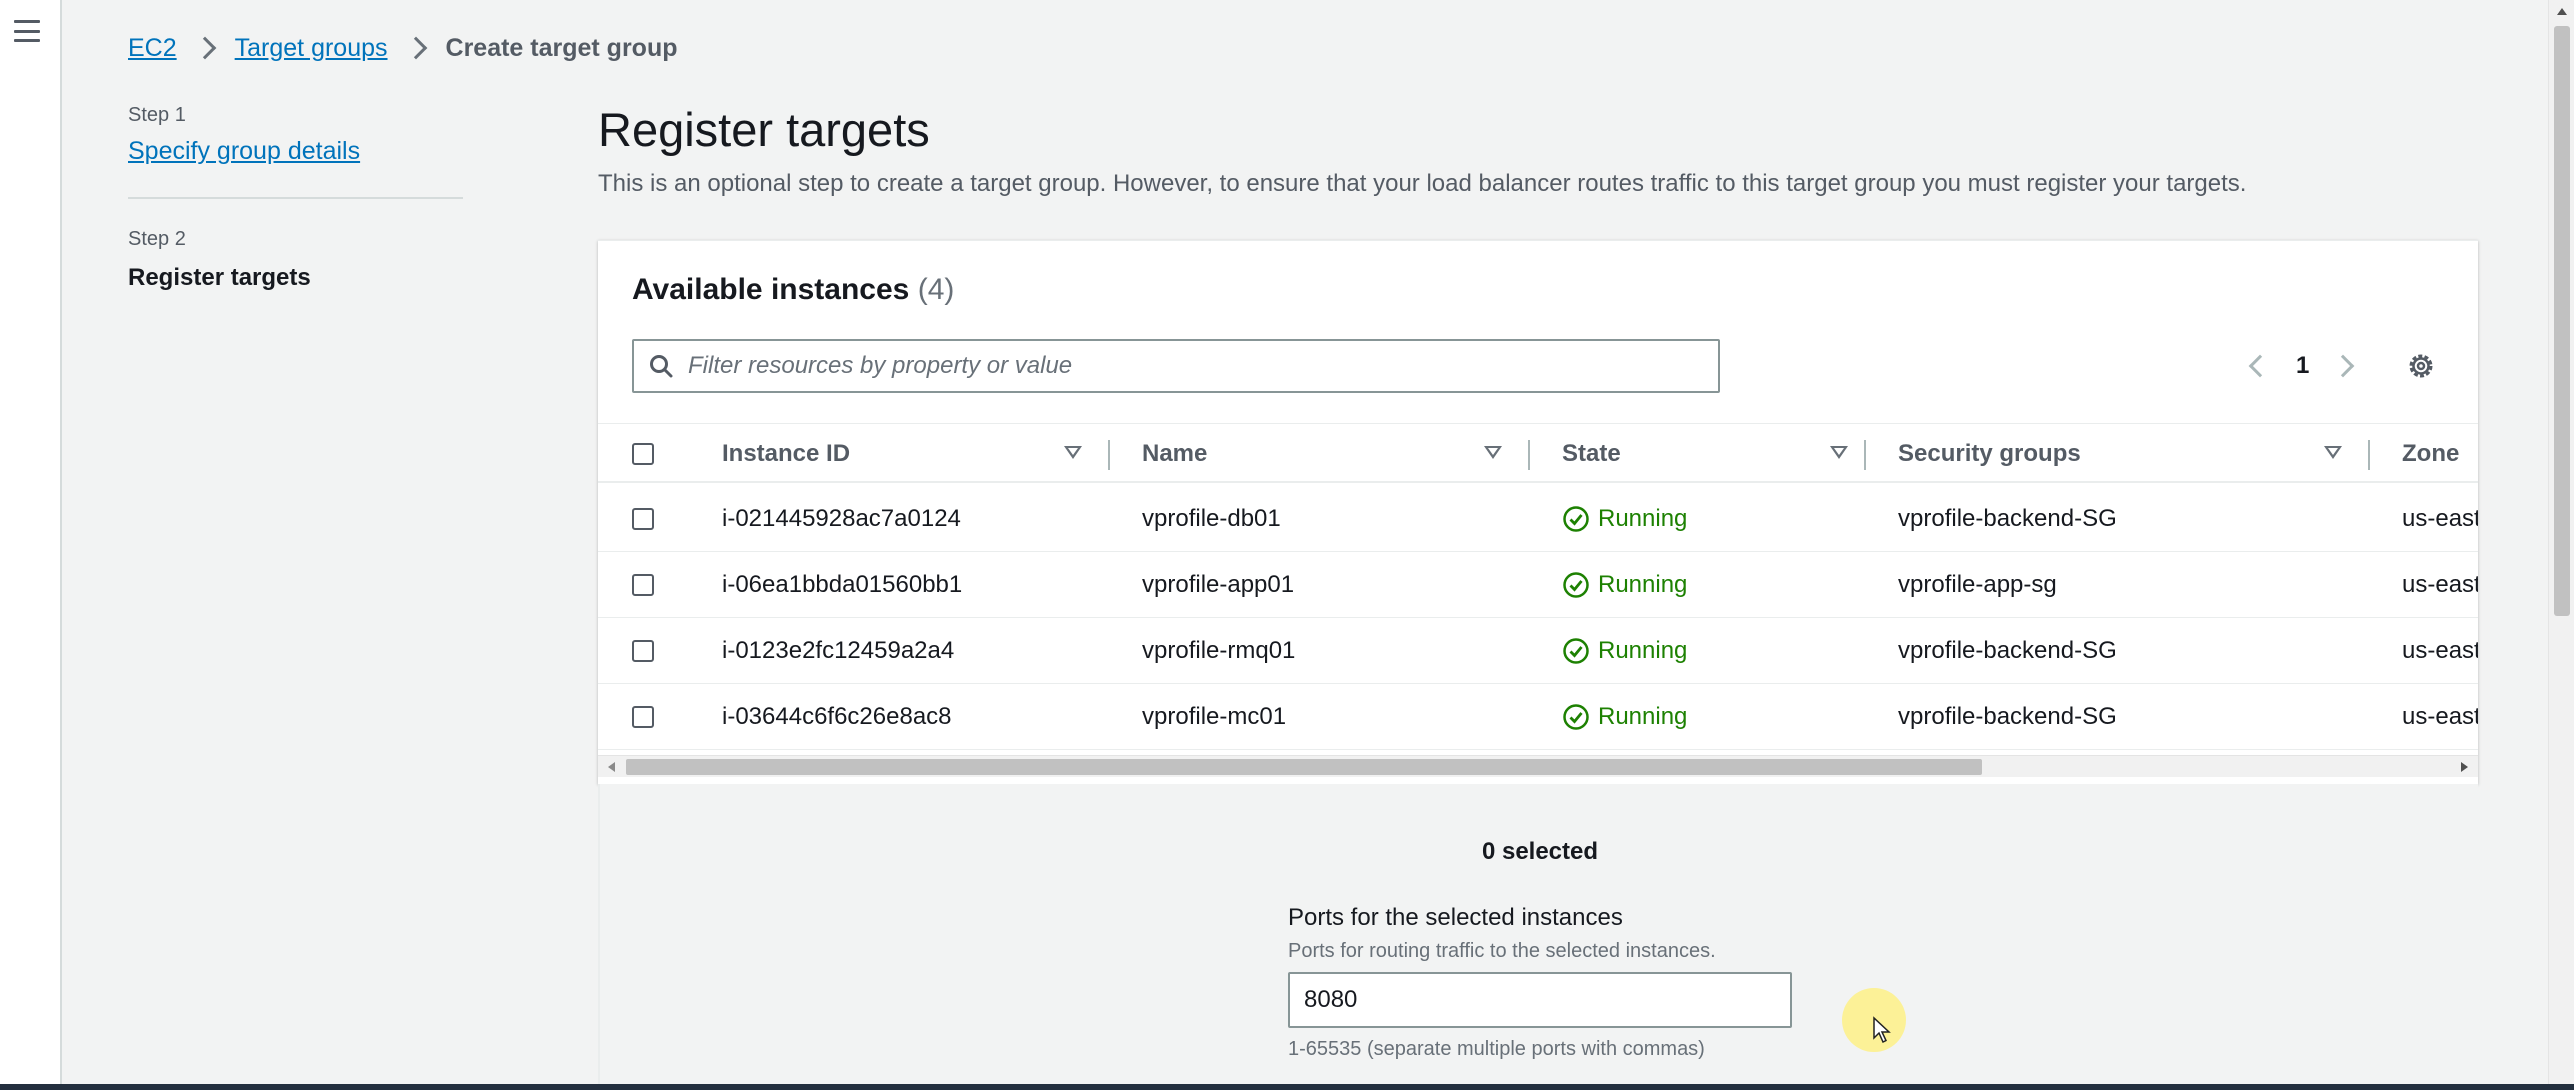  I want to click on pagination: 1, so click(2301, 366).